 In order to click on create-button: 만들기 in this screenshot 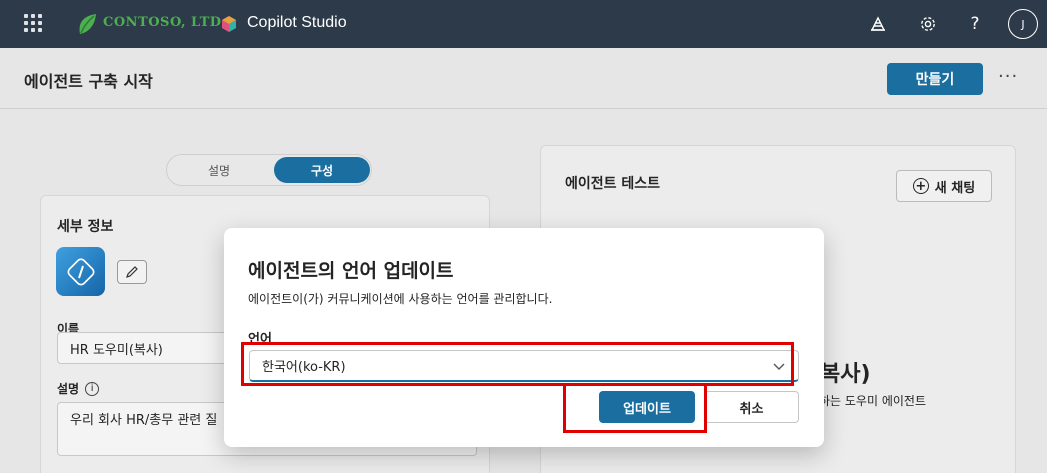, I will do `click(935, 79)`.